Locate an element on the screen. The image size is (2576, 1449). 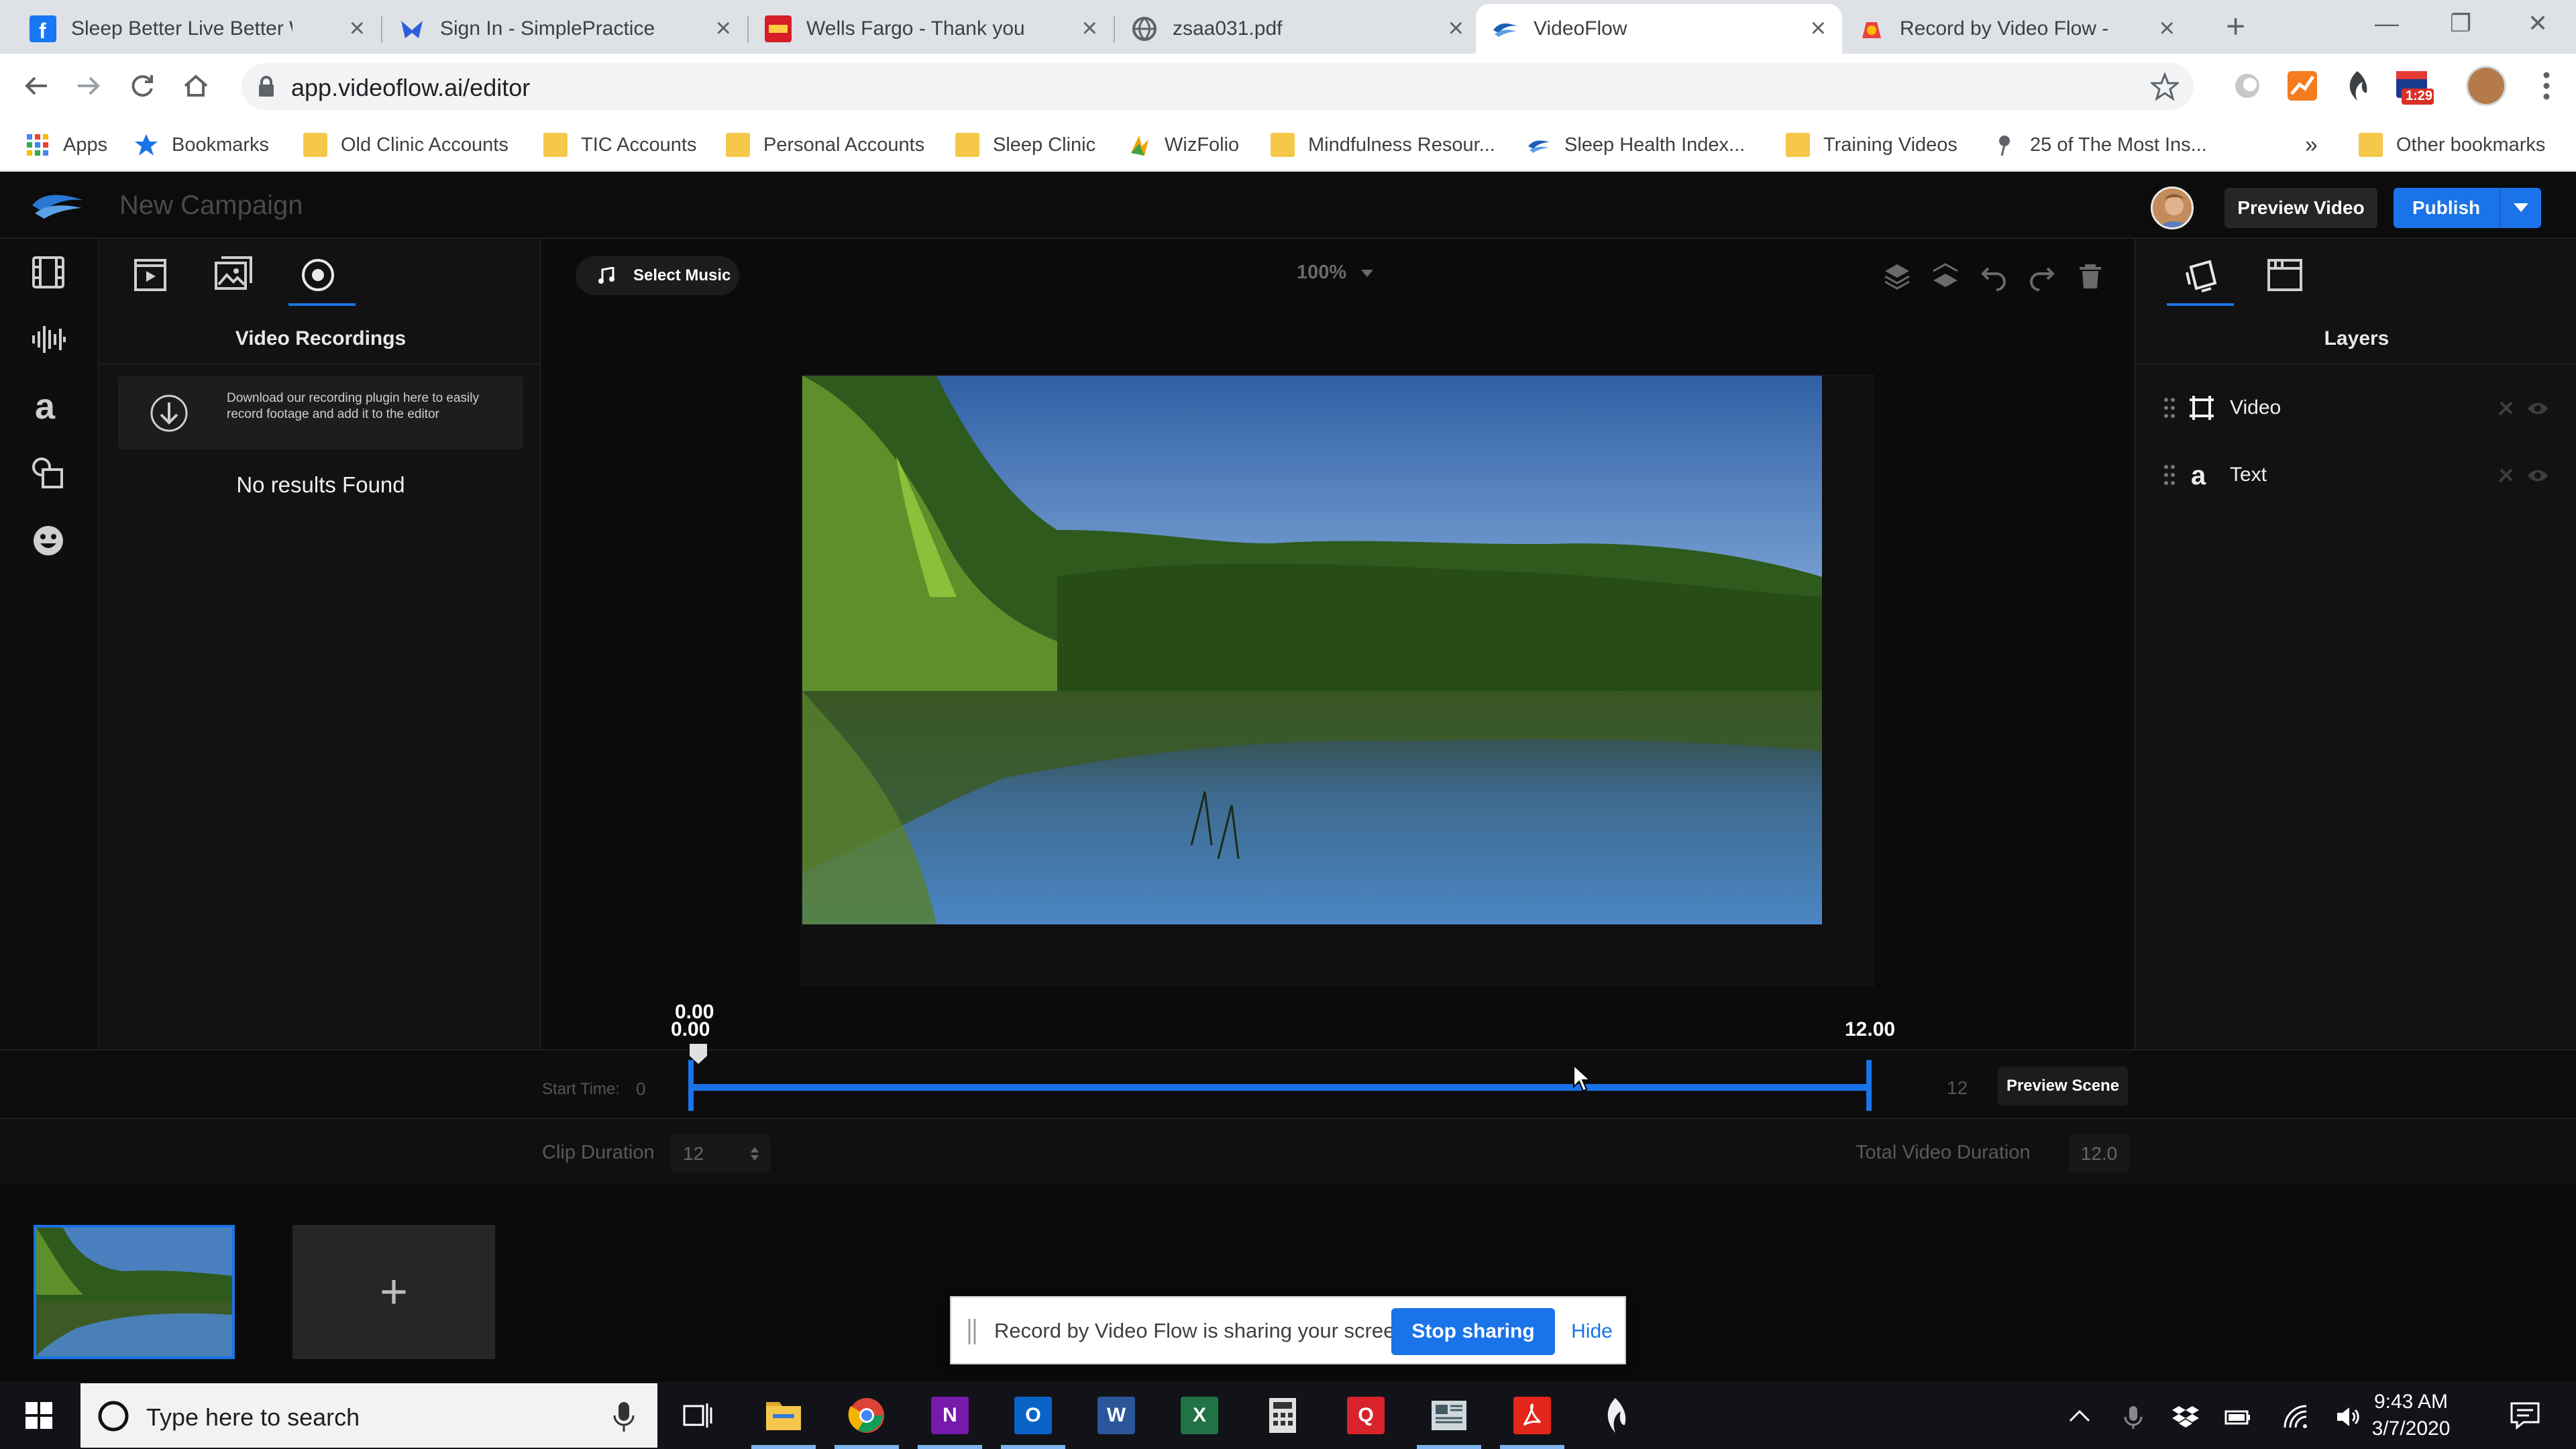
undo-icon is located at coordinates (1993, 276).